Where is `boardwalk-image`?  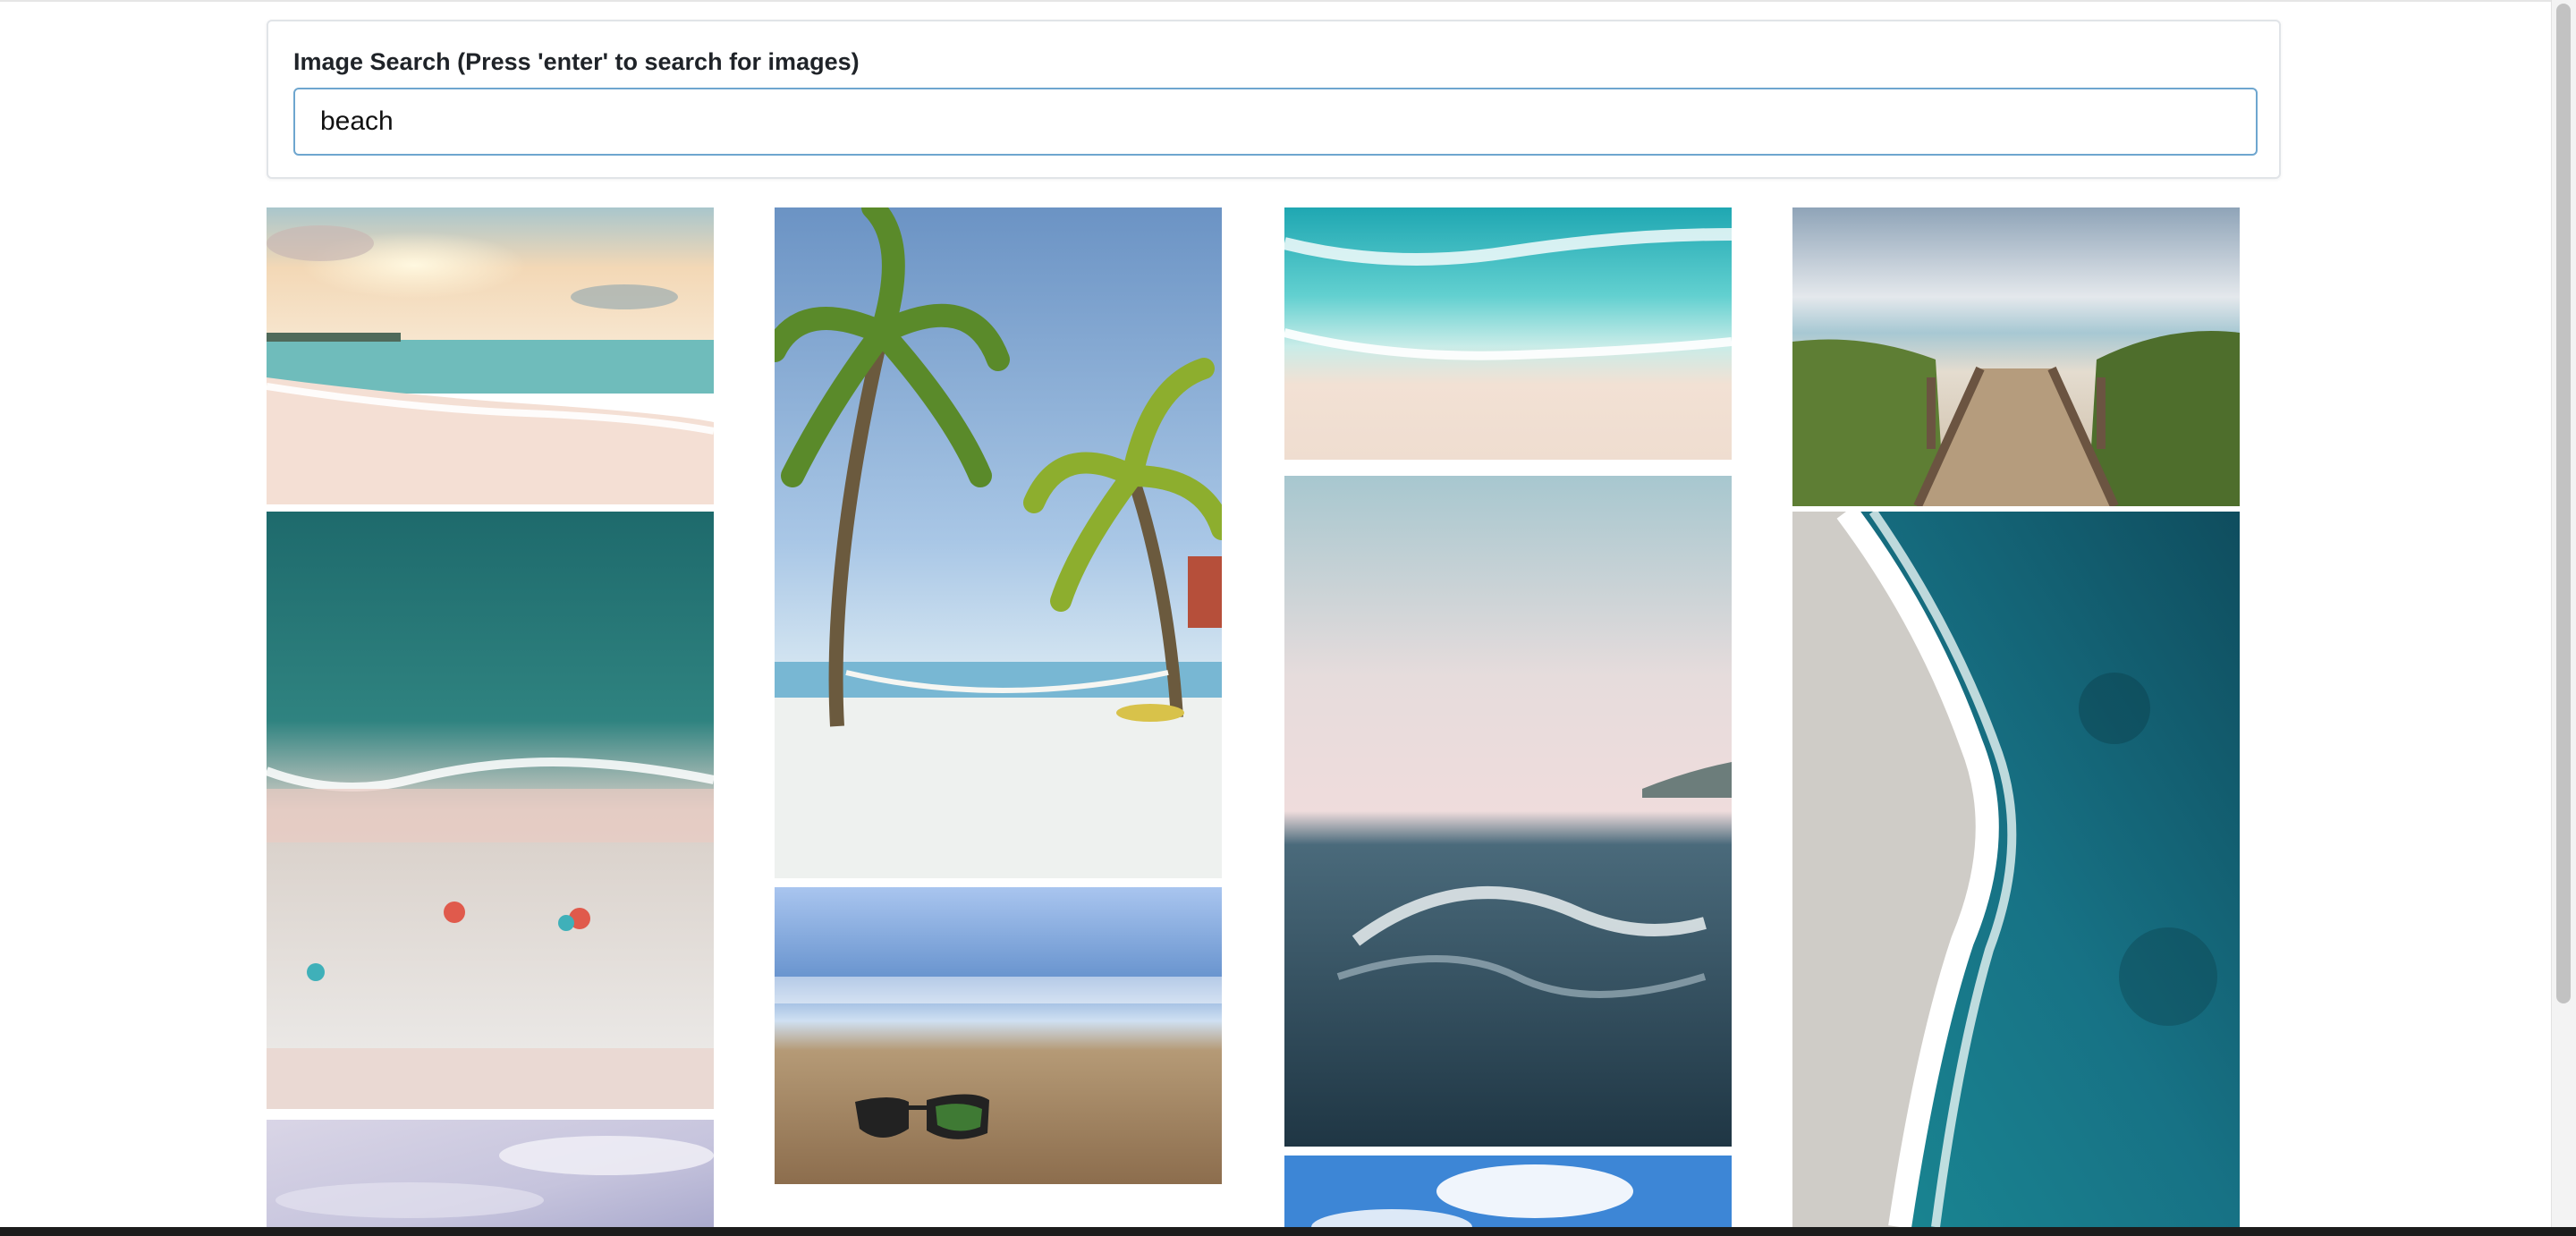 boardwalk-image is located at coordinates (2016, 357).